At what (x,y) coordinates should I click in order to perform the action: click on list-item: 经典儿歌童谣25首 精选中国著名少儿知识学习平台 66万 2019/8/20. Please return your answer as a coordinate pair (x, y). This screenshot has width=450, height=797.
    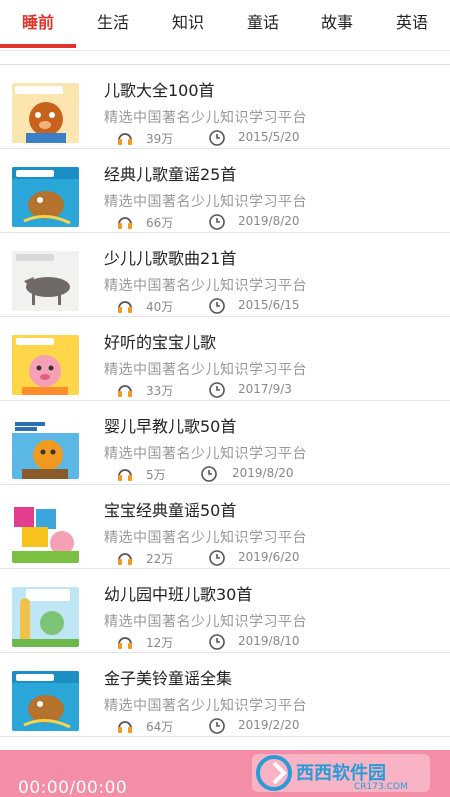
    Looking at the image, I should click on (225, 191).